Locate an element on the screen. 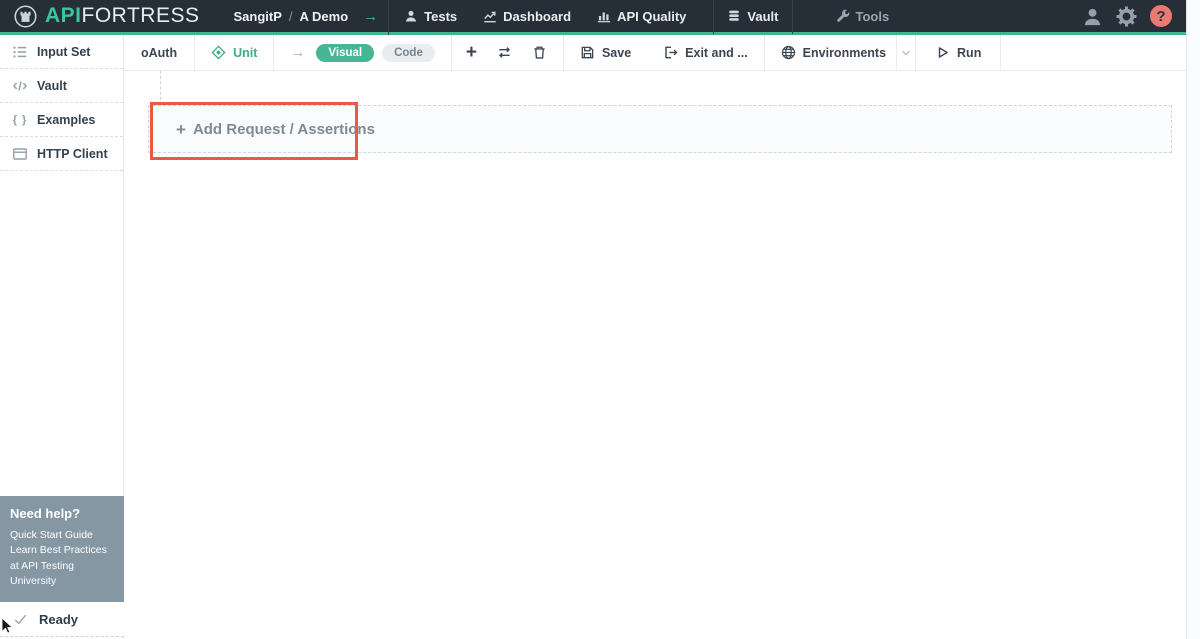 Image resolution: width=1200 pixels, height=639 pixels. save-label: Save is located at coordinates (616, 52).